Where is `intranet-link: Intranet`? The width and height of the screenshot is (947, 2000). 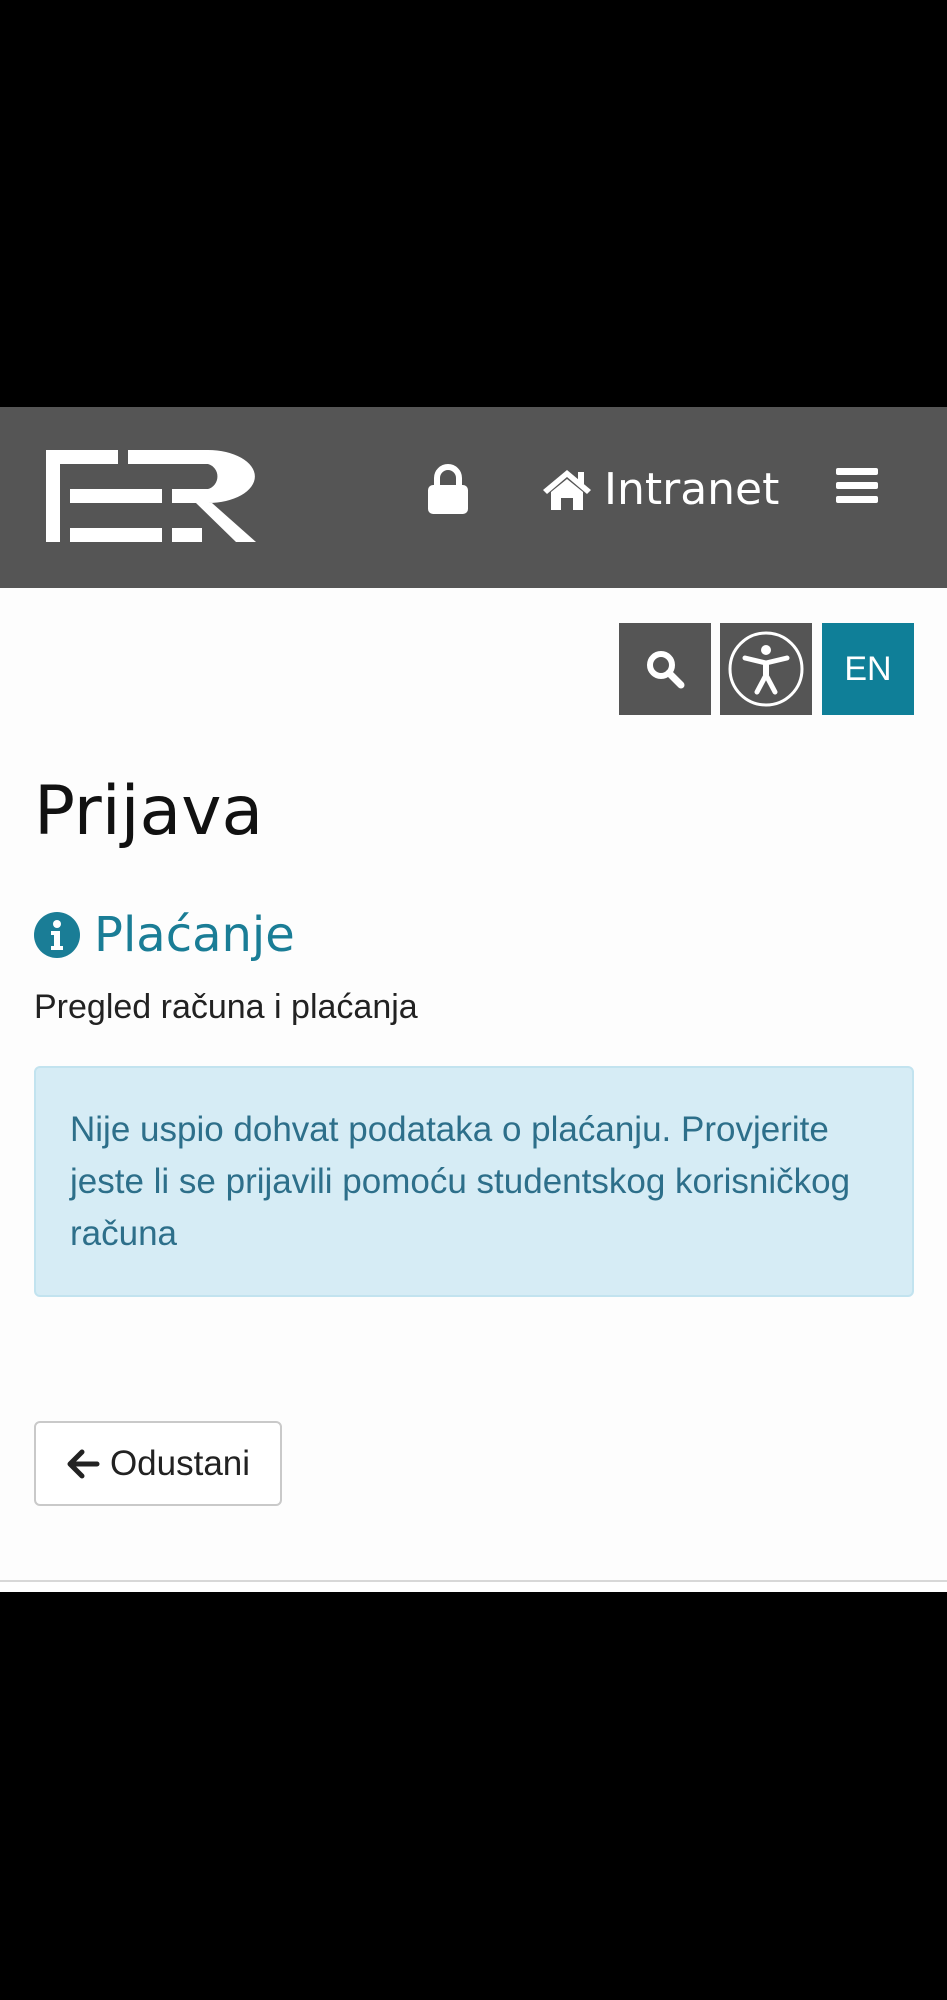
intranet-link: Intranet is located at coordinates (659, 489).